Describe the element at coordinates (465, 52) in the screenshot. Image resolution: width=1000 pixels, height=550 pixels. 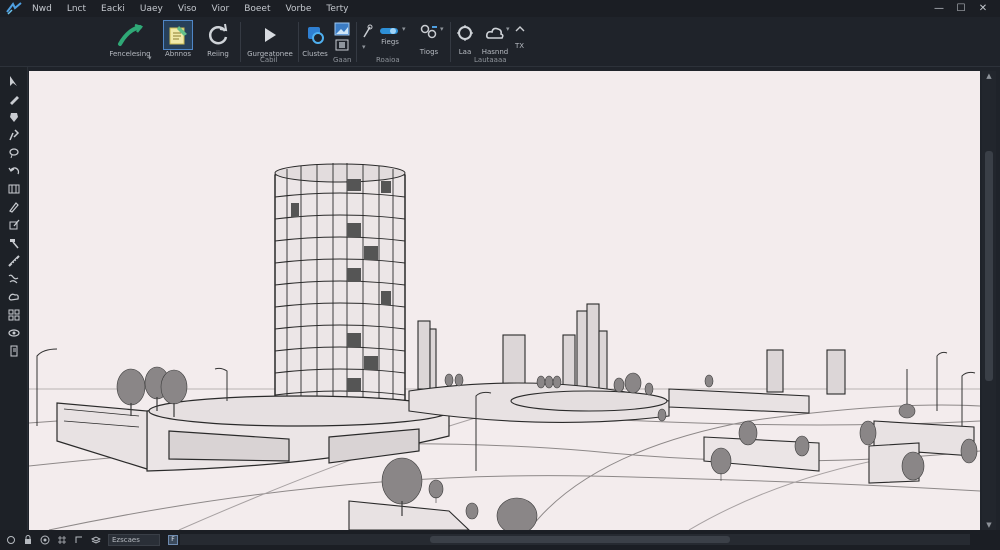
I see `ribbon-label-laa: Laa` at that location.